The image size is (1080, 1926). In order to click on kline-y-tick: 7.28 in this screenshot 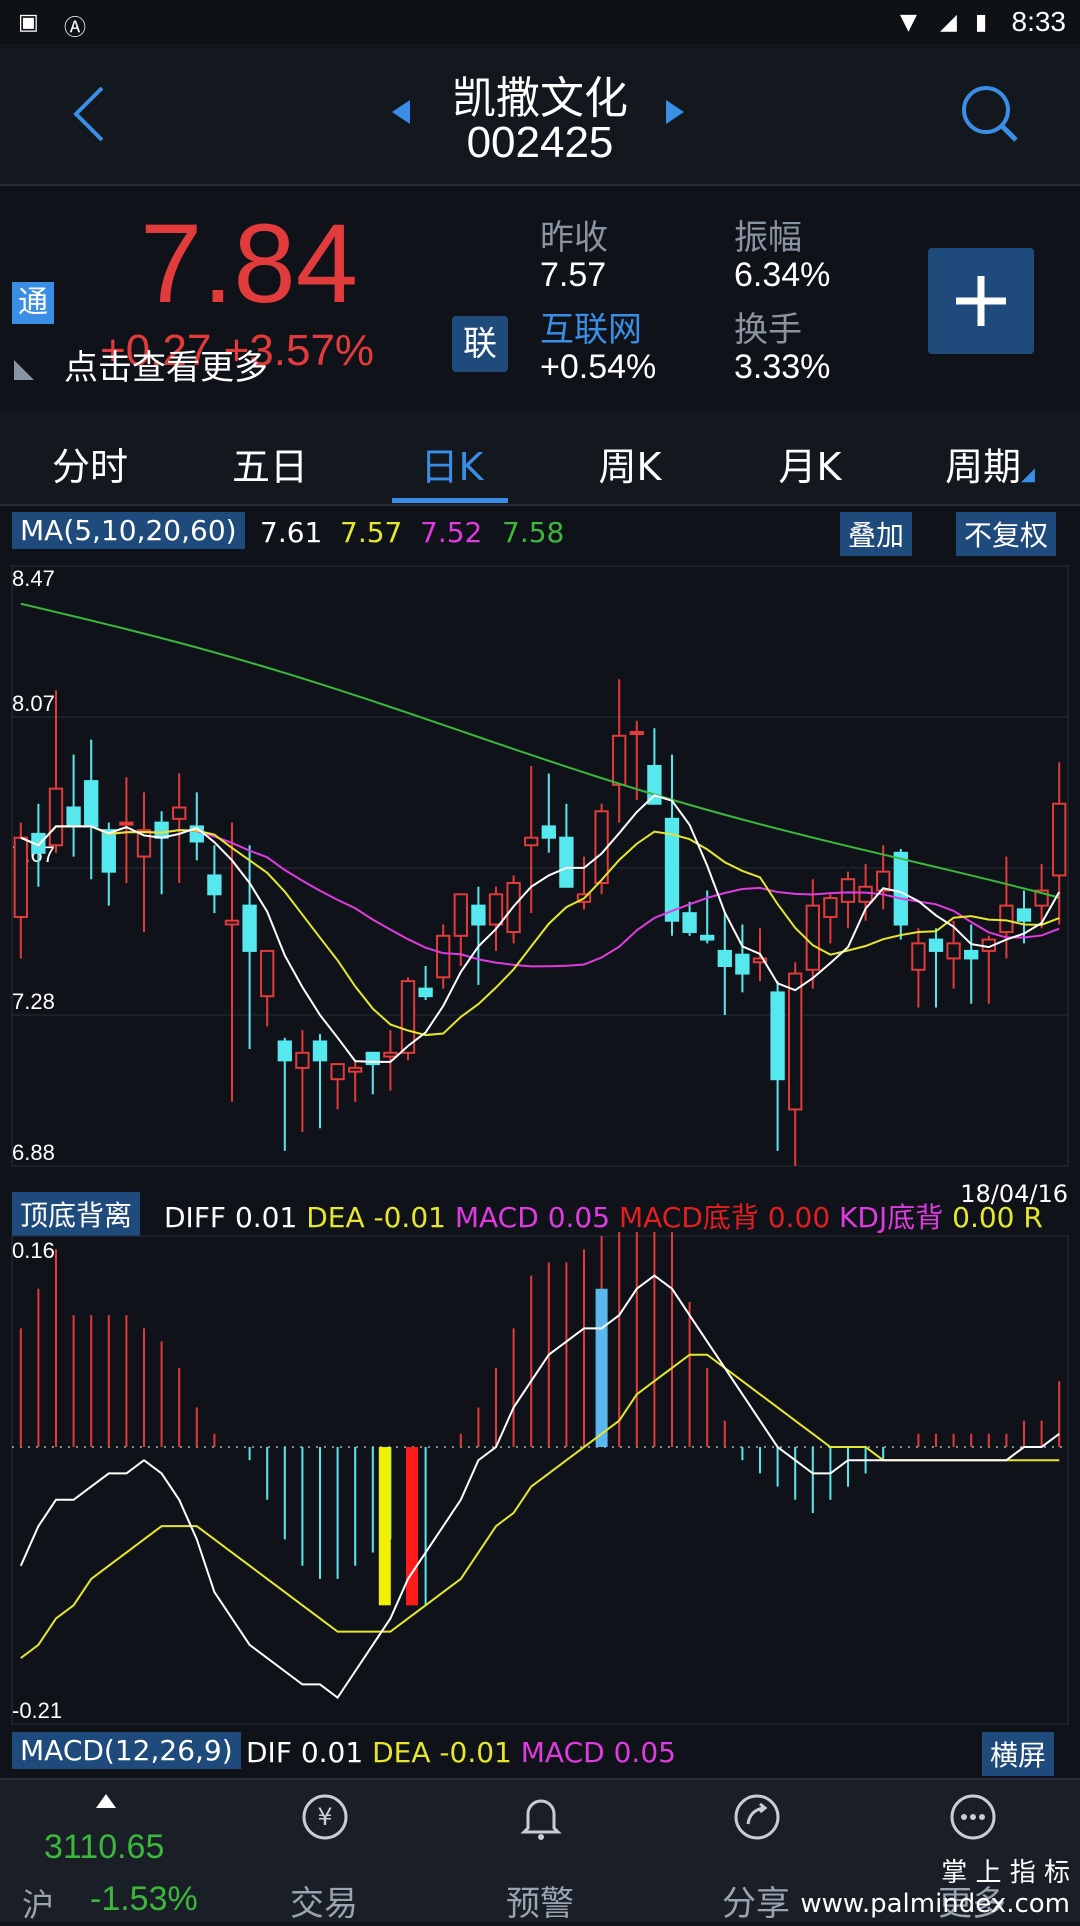, I will do `click(33, 1001)`.